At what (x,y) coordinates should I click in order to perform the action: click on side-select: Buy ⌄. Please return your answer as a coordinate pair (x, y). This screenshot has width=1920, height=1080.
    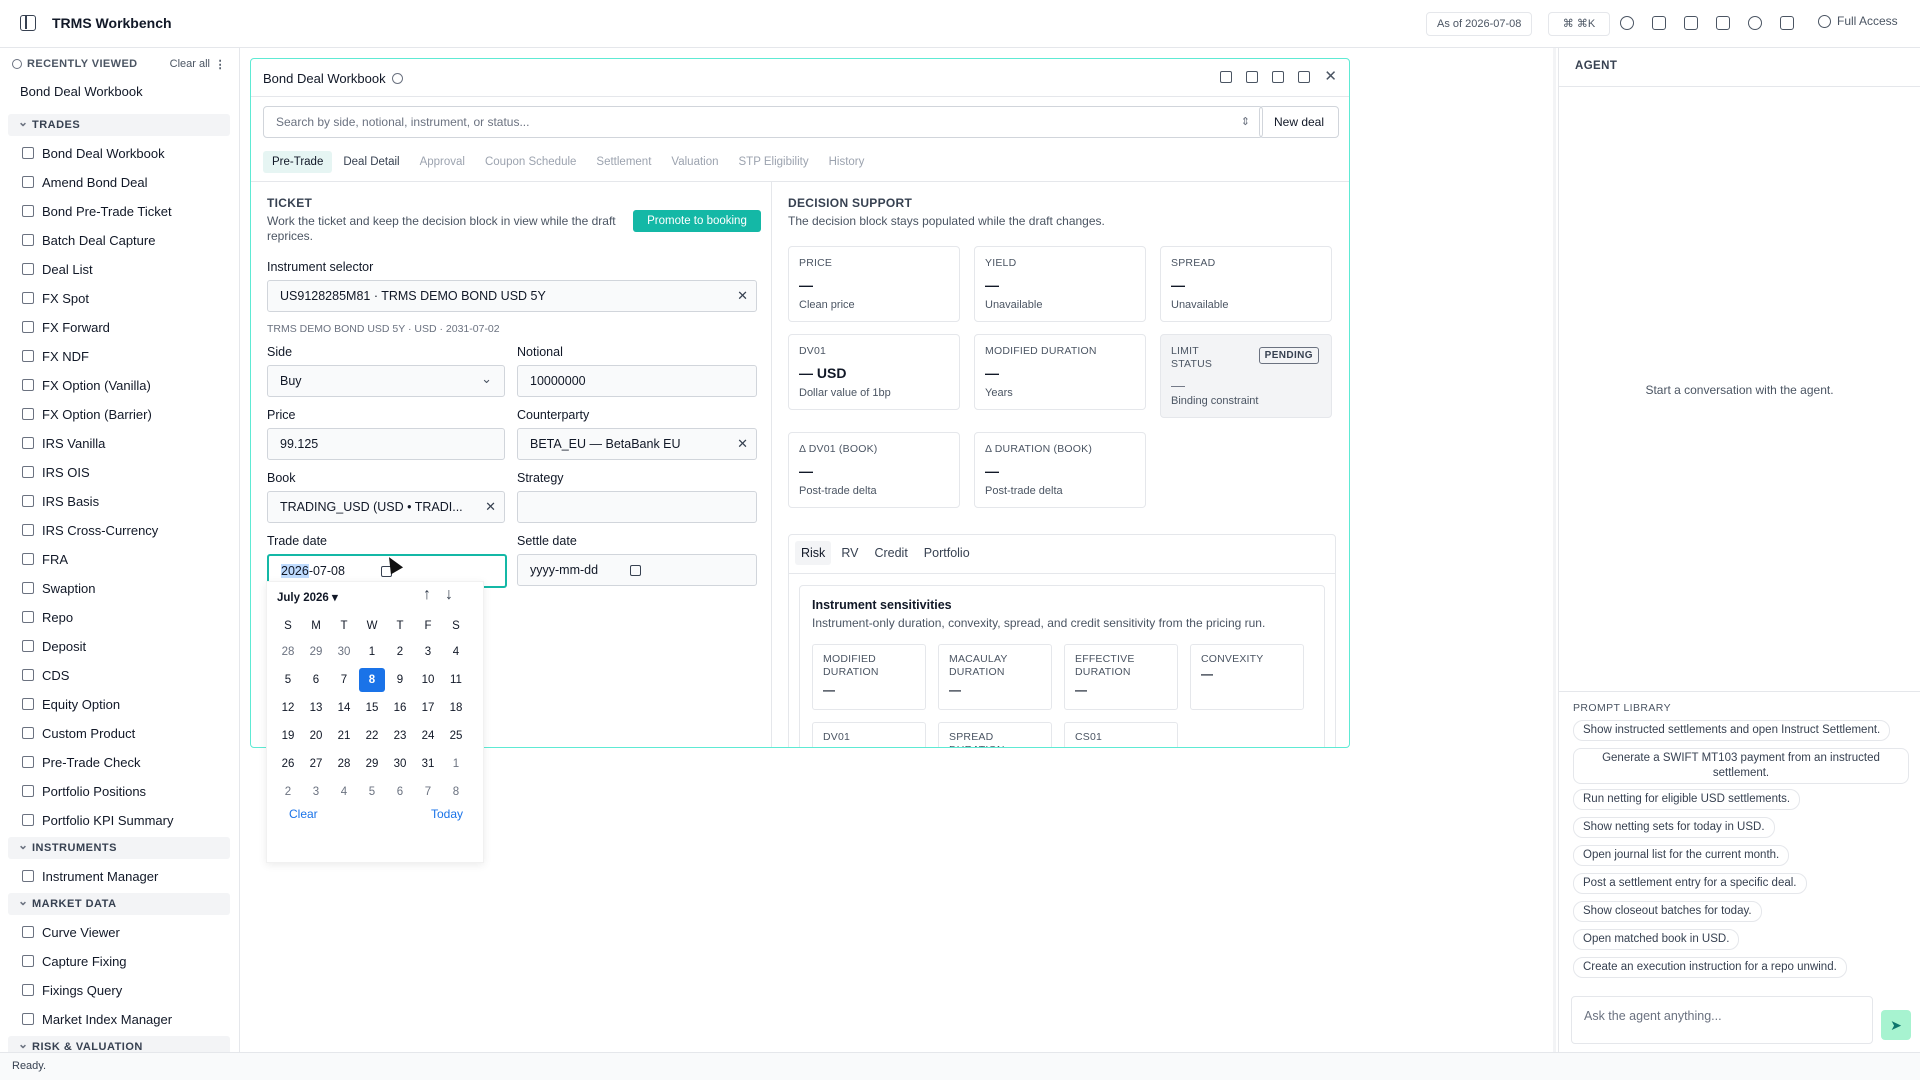
    Looking at the image, I should click on (386, 381).